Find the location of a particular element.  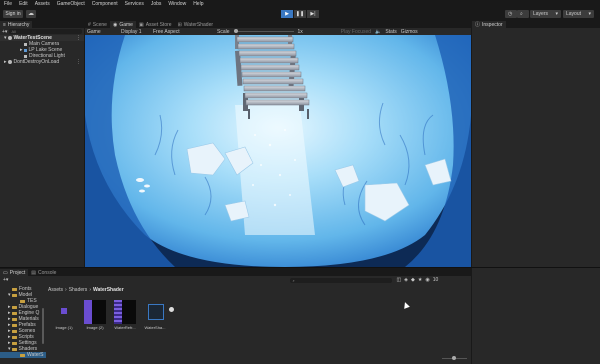

tab-hierarchy: ≡ Hierarchy is located at coordinates (16, 24).